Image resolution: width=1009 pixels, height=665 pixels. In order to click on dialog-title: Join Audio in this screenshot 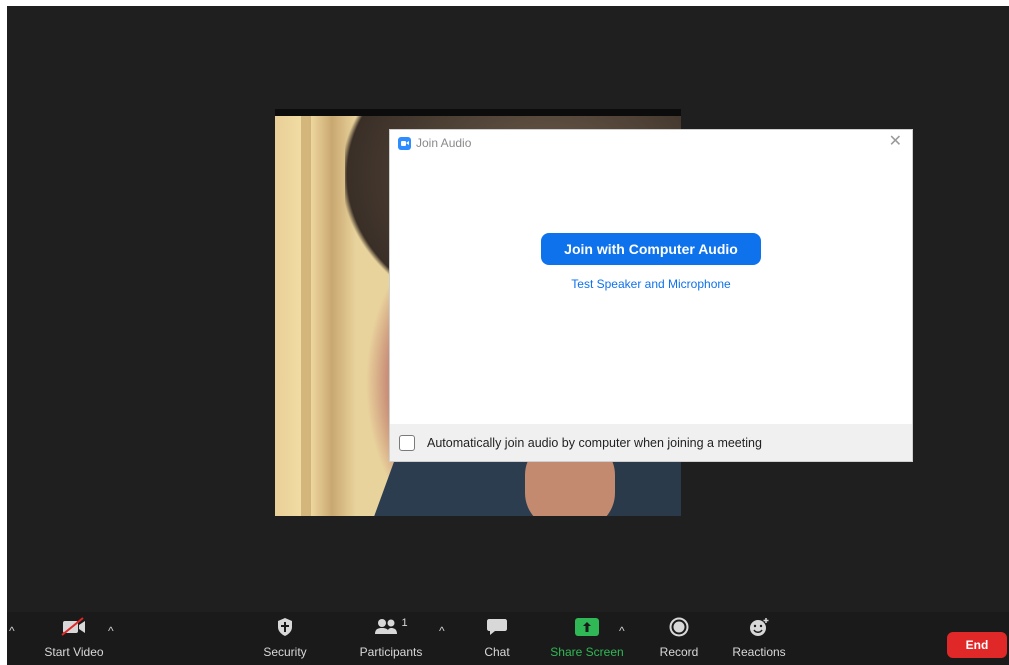, I will do `click(444, 143)`.